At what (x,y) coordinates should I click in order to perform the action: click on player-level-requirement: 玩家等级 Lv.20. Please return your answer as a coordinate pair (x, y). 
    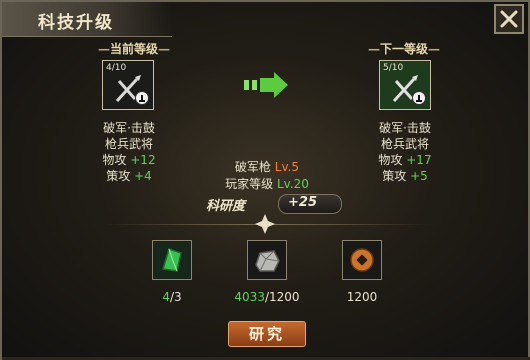
    Looking at the image, I should click on (267, 183).